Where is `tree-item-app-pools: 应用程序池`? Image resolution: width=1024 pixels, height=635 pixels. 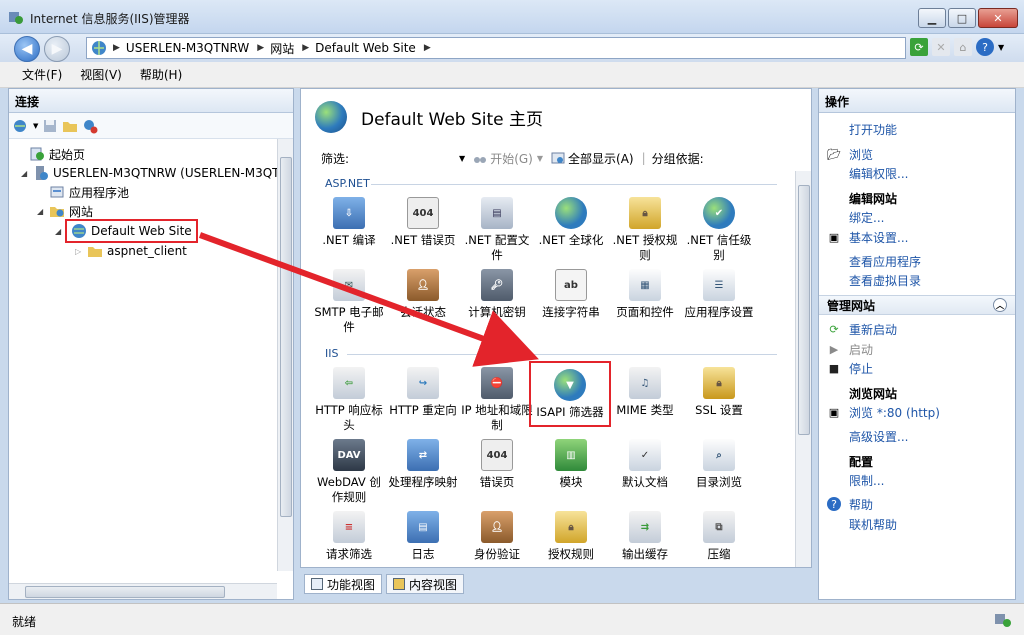 tree-item-app-pools: 应用程序池 is located at coordinates (89, 192).